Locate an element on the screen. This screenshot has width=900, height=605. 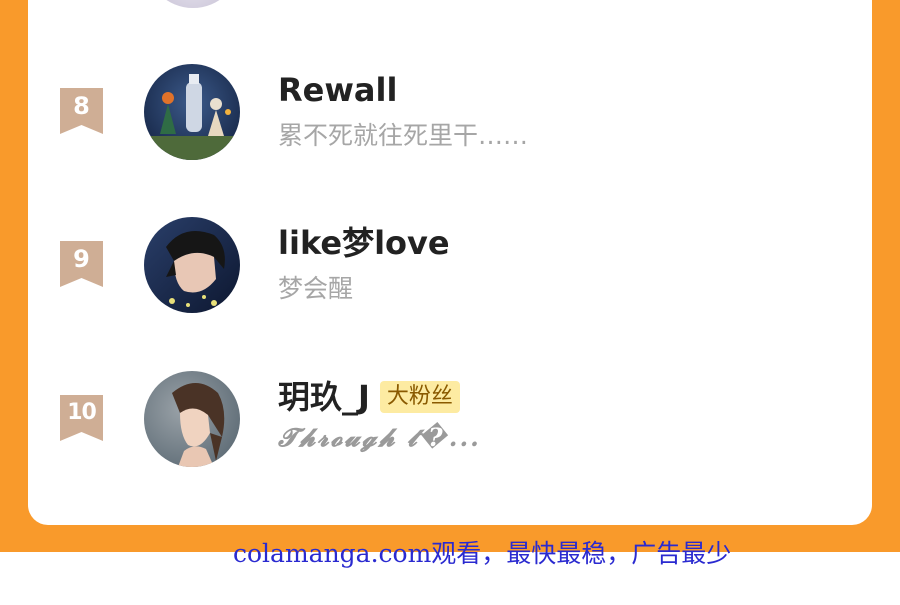
avatar-anime-boy-icon is located at coordinates (192, 265).